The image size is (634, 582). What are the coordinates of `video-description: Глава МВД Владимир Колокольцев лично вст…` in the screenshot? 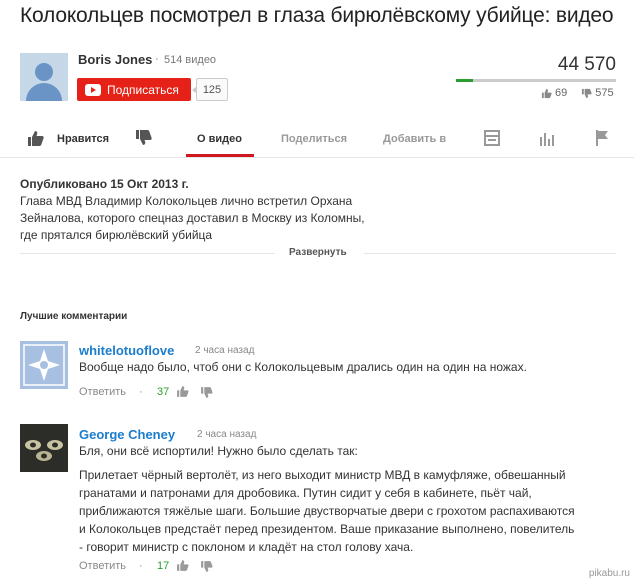 It's located at (210, 218).